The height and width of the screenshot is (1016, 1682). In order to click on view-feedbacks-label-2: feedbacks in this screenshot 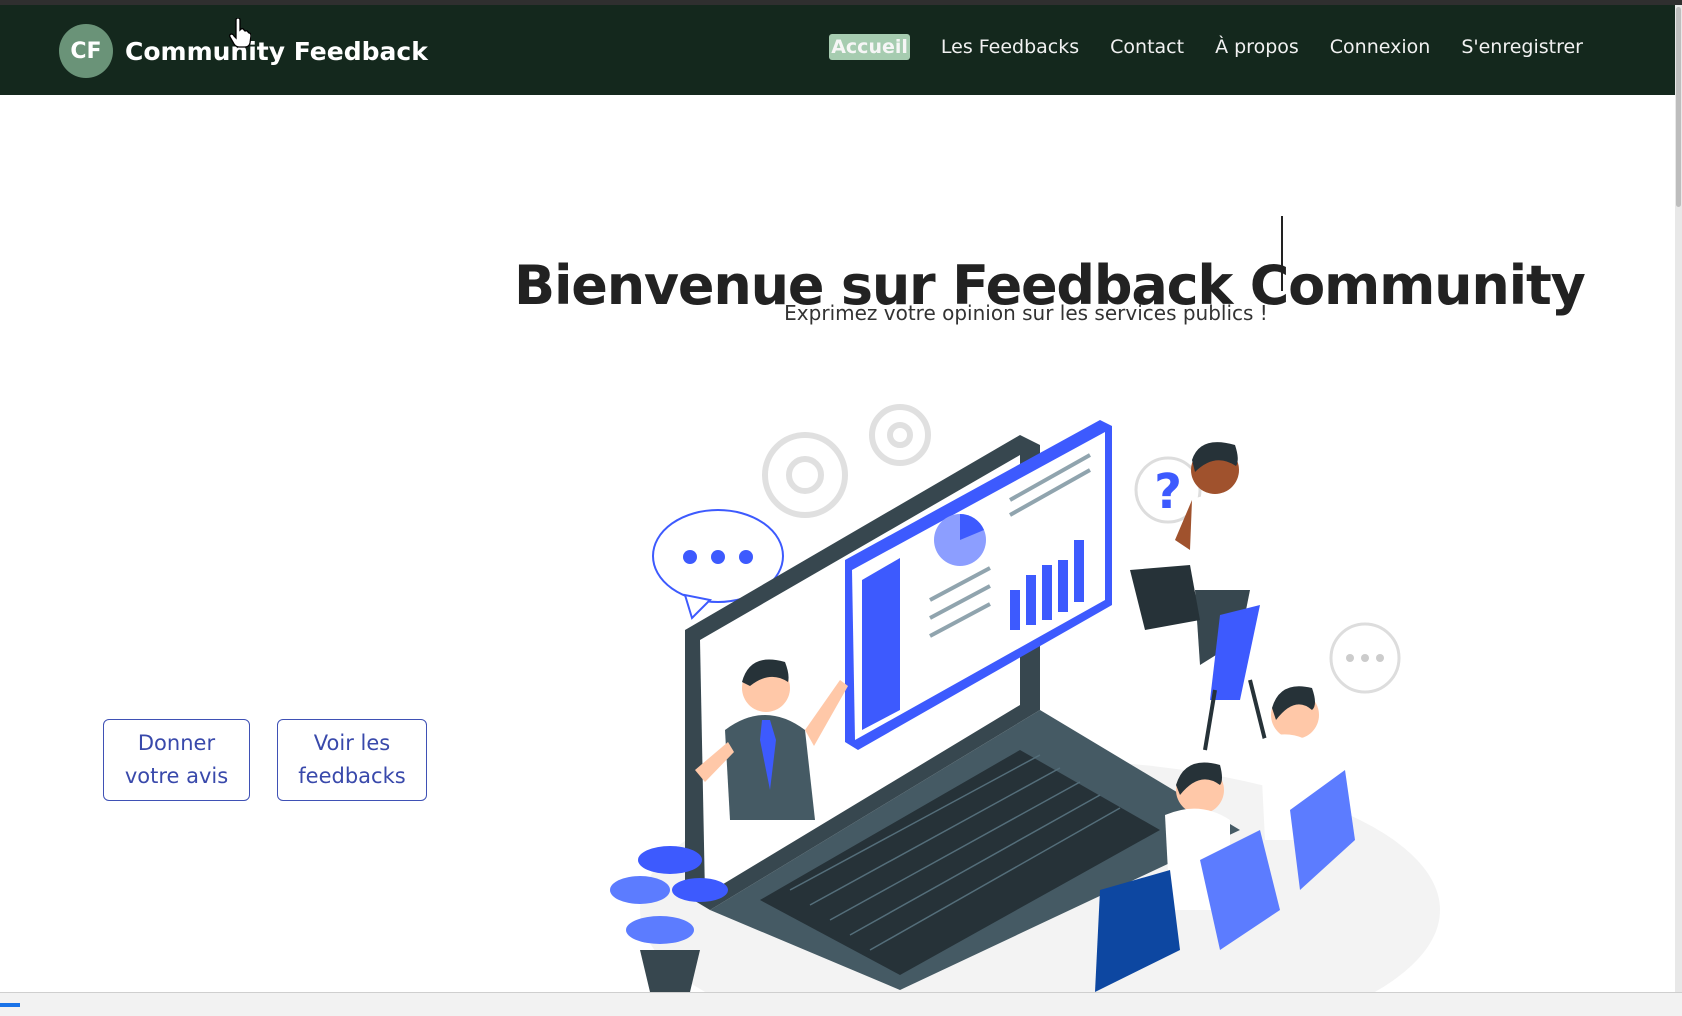, I will do `click(352, 776)`.